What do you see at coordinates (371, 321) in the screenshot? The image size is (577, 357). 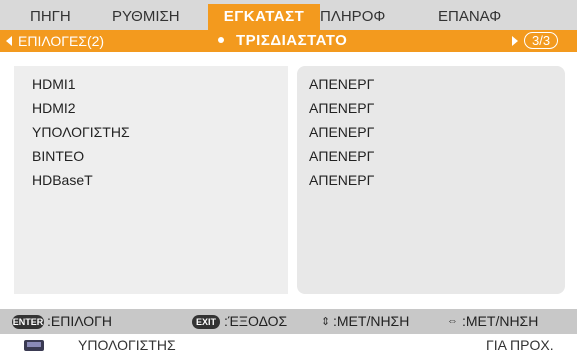 I see `help-updown-text: :ΜΕΤ/ΝΗΣΗ` at bounding box center [371, 321].